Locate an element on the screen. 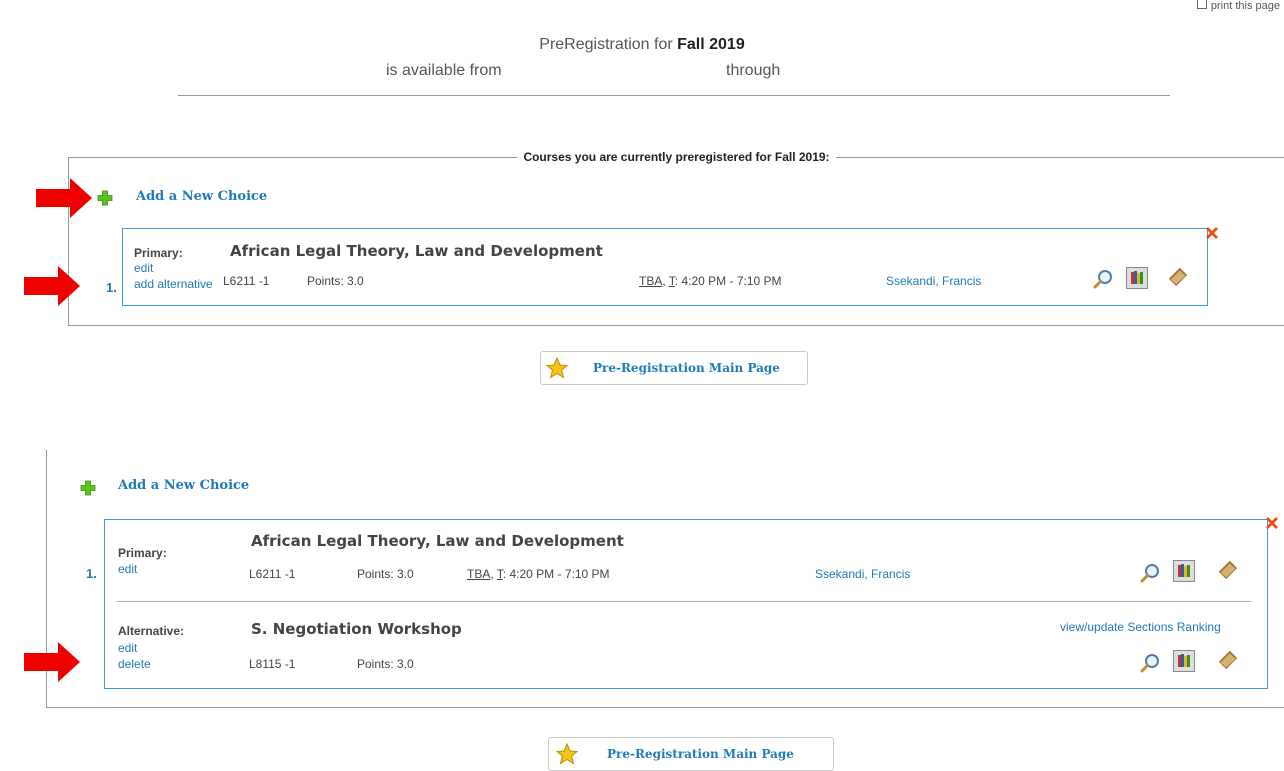 The height and width of the screenshot is (771, 1284). add-alternative-link: add alternative is located at coordinates (173, 284).